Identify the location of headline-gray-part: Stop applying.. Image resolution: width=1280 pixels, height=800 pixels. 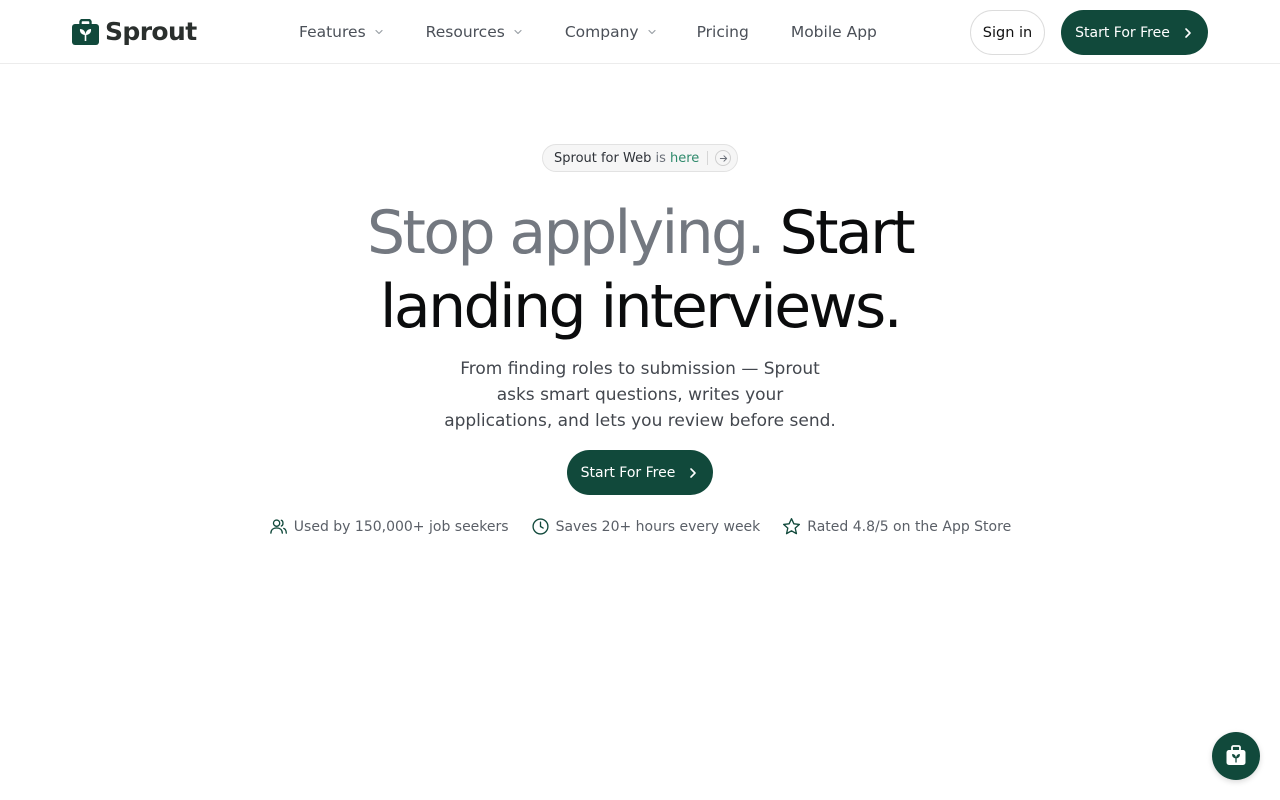
(566, 233).